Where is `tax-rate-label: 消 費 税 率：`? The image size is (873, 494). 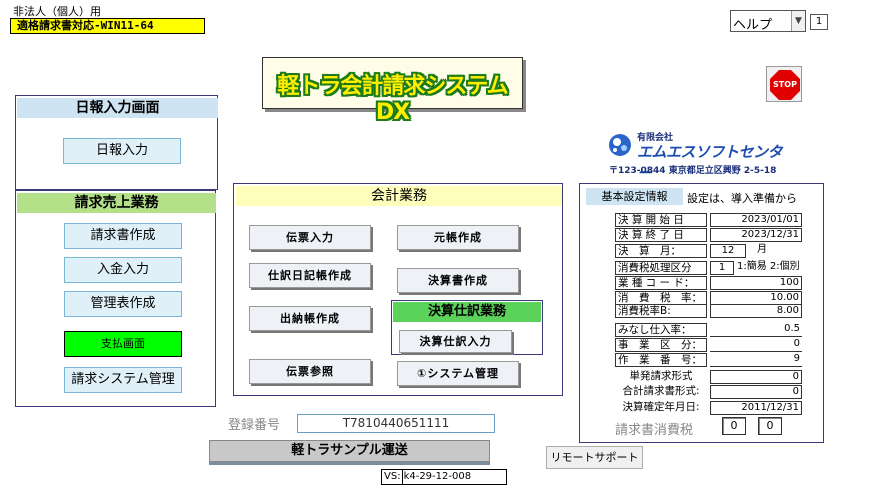
tax-rate-label: 消 費 税 率： is located at coordinates (661, 298).